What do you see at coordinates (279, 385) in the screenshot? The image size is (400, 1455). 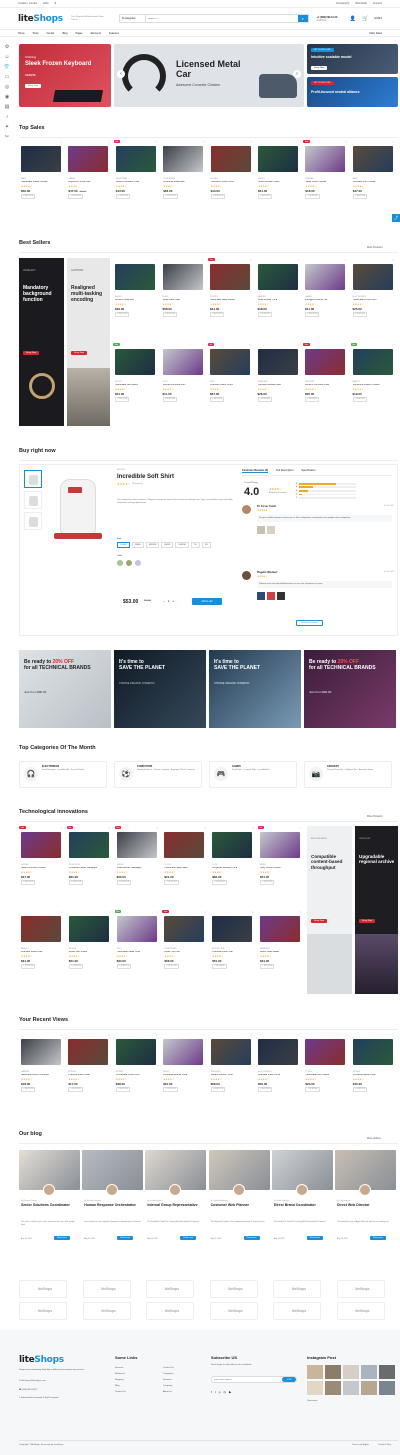 I see `product-name: Licensed Wooden Bike` at bounding box center [279, 385].